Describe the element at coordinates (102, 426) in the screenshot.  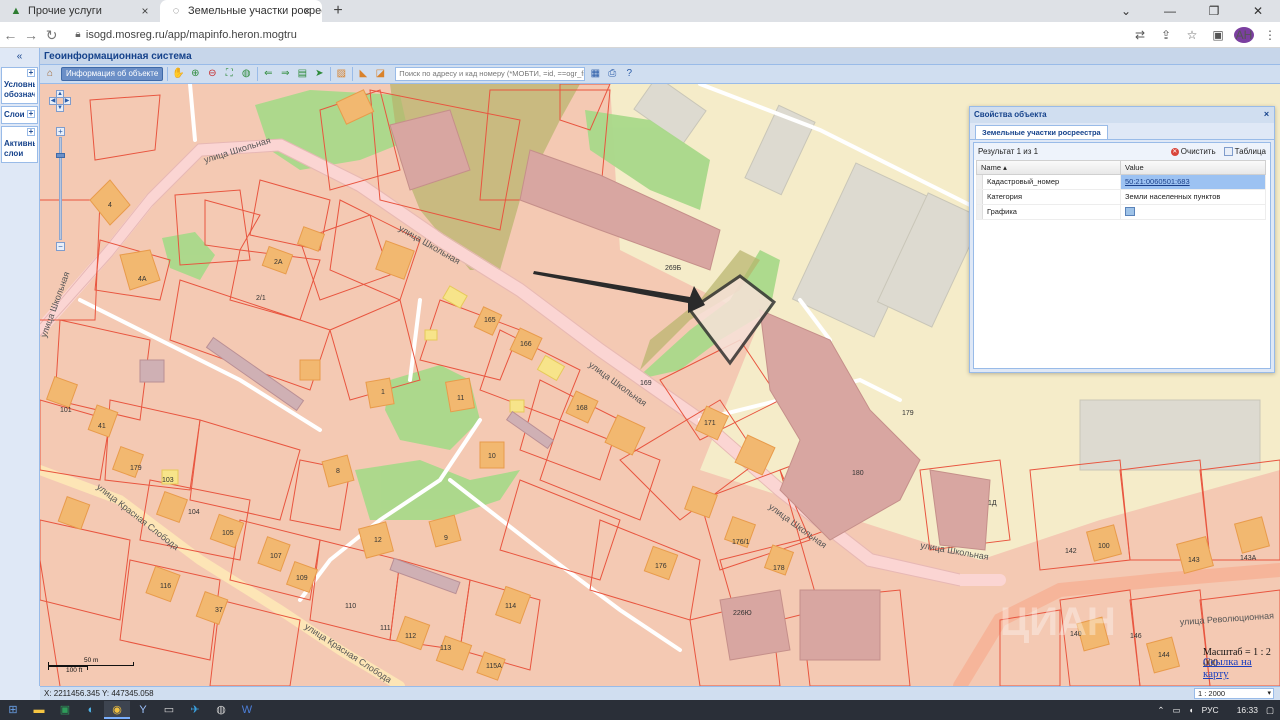
I see `house-number: 41` at that location.